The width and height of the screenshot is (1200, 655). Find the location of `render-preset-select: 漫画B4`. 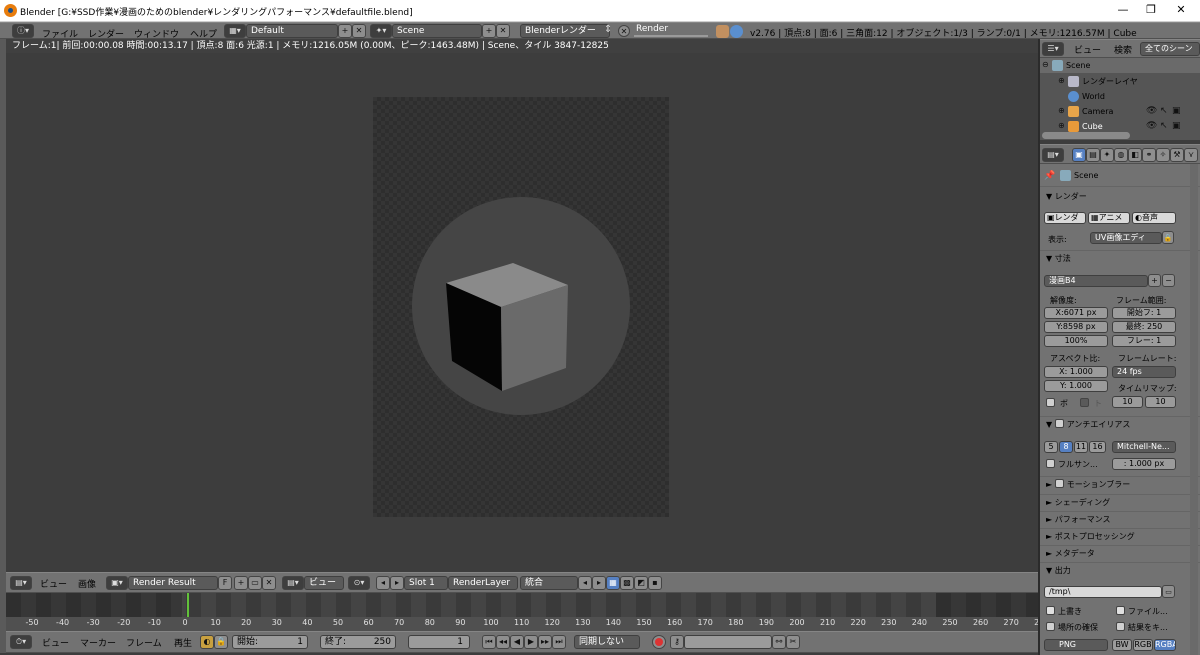

render-preset-select: 漫画B4 is located at coordinates (1096, 281).